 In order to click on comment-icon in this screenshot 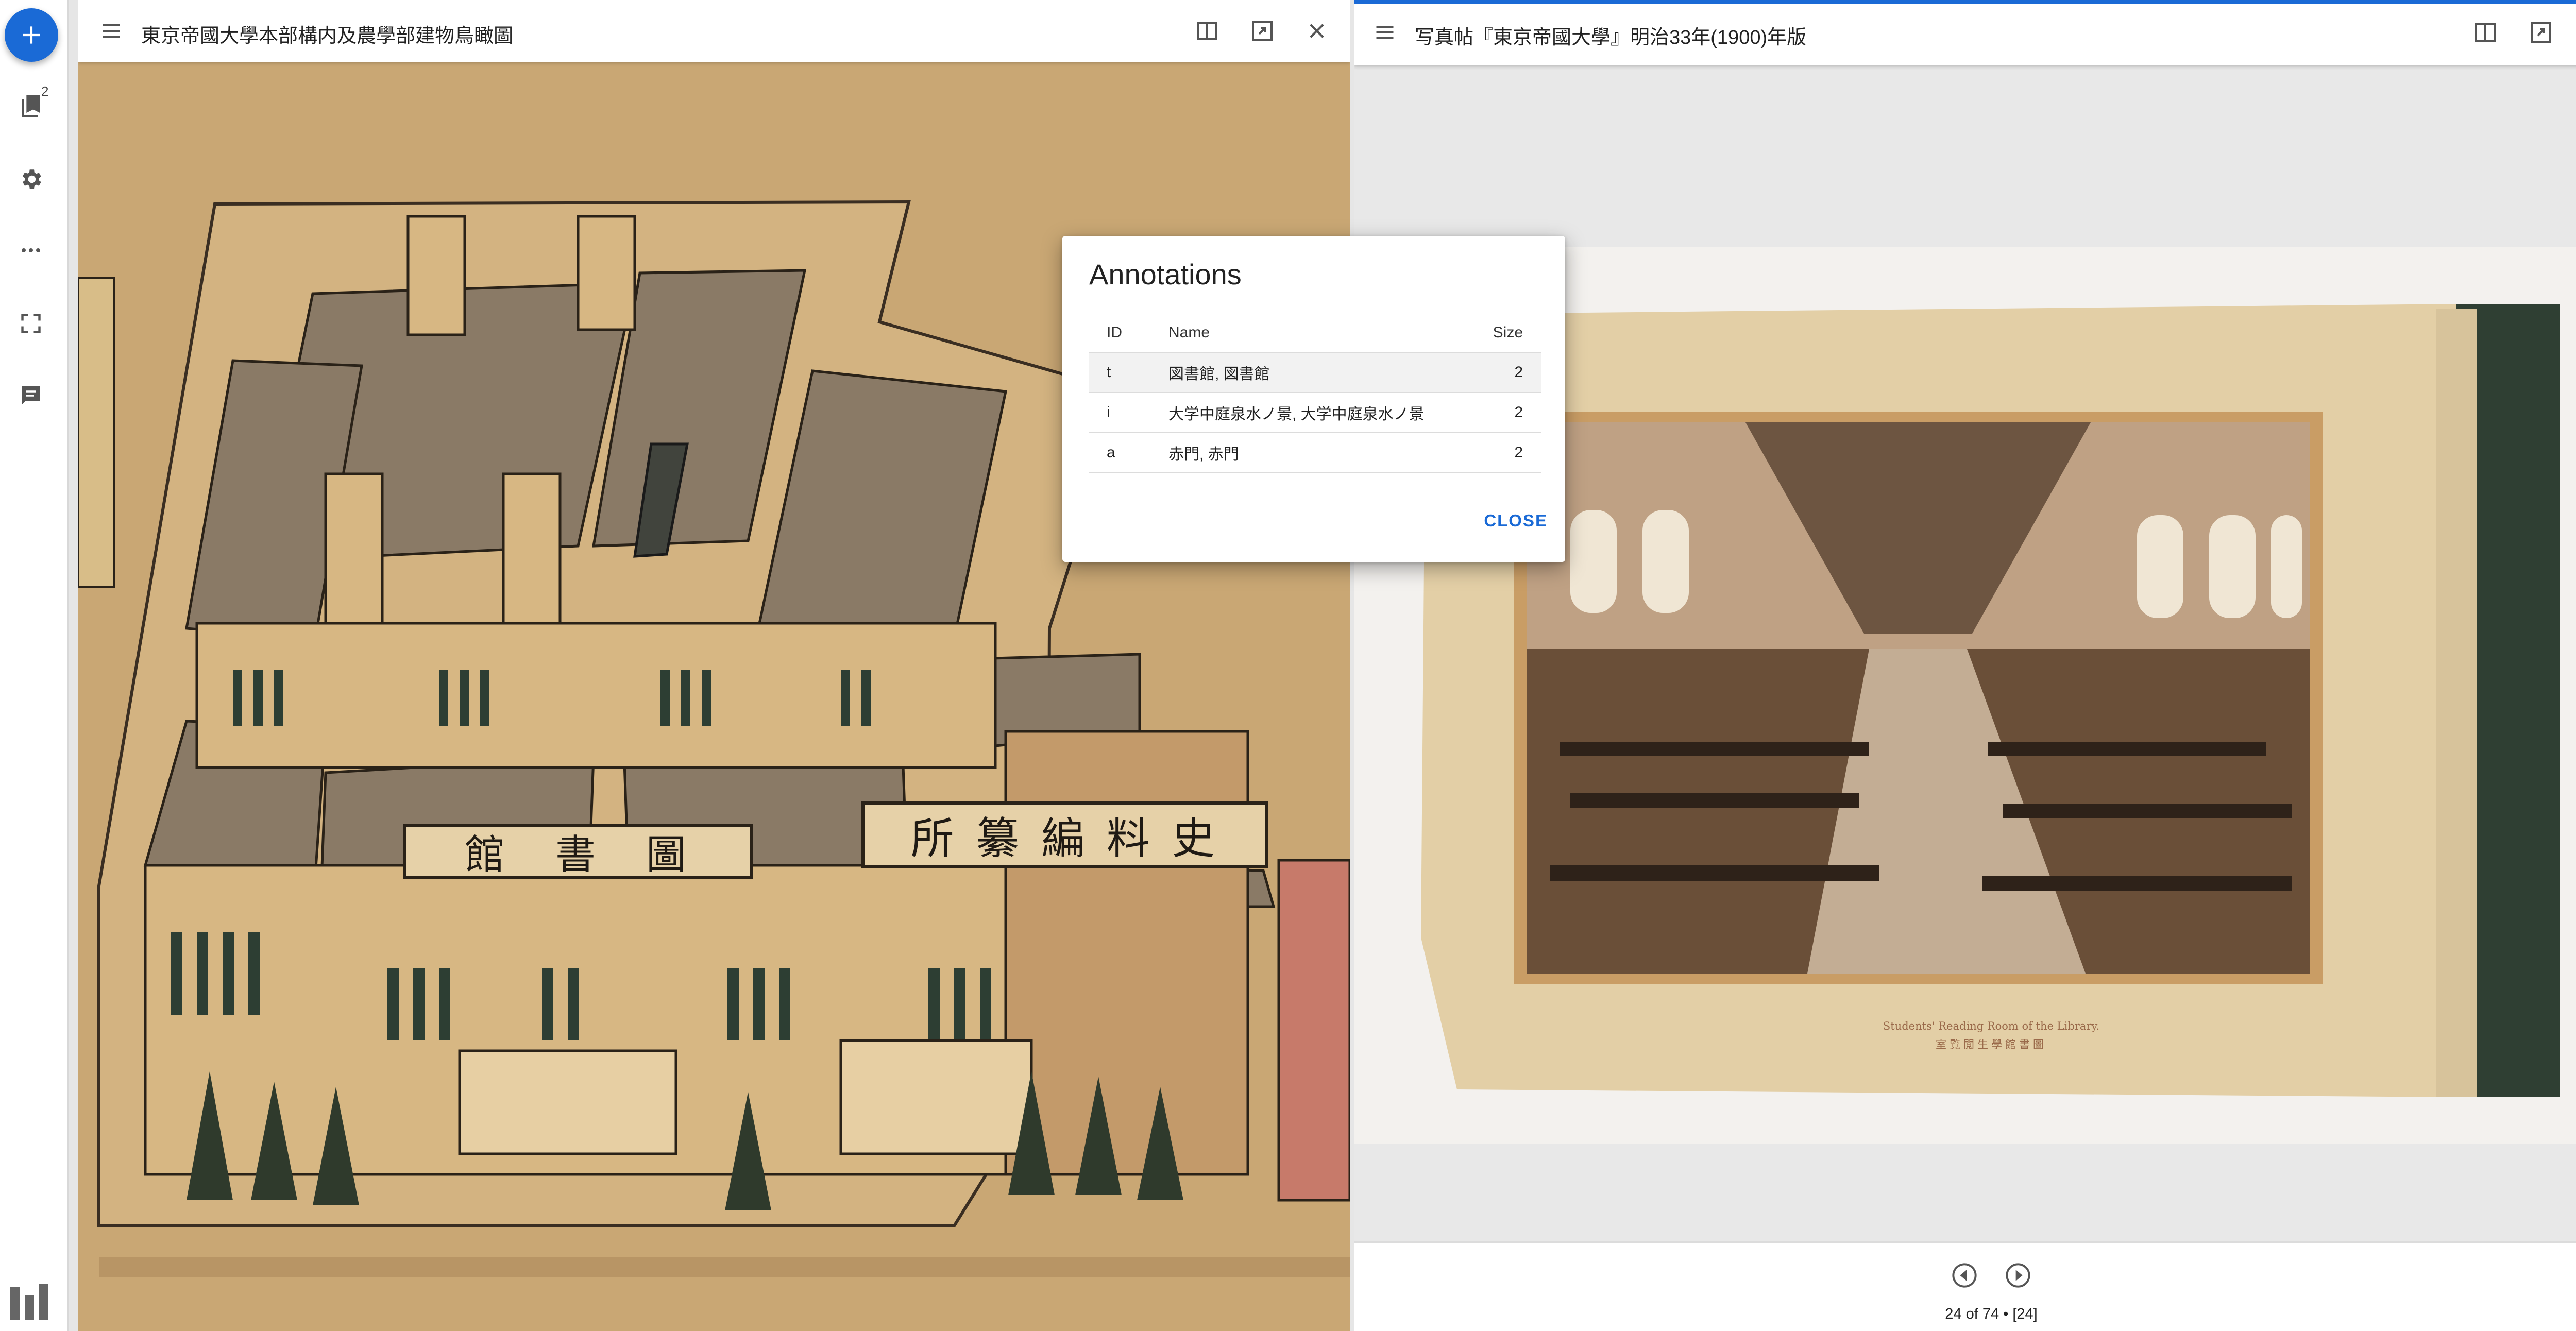, I will do `click(31, 395)`.